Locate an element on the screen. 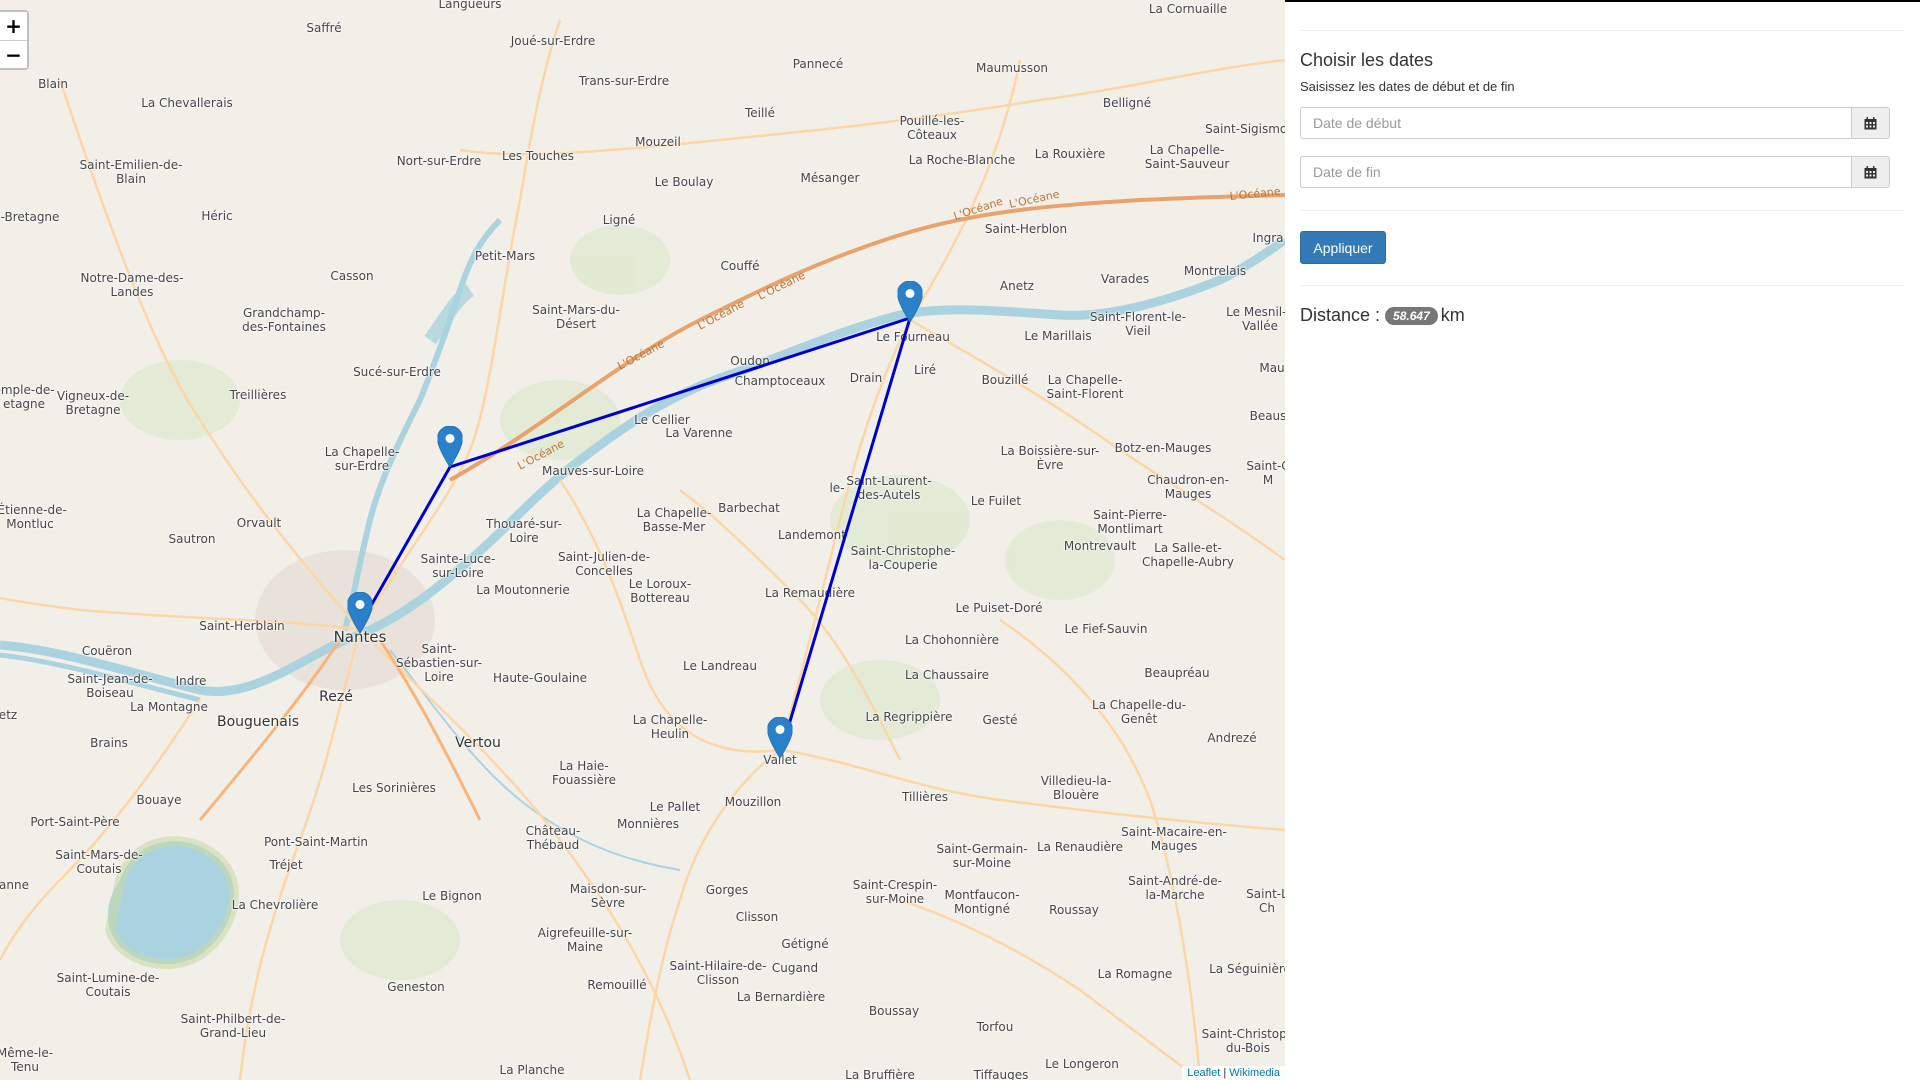 The height and width of the screenshot is (1080, 1920). start-date-input is located at coordinates (1576, 123).